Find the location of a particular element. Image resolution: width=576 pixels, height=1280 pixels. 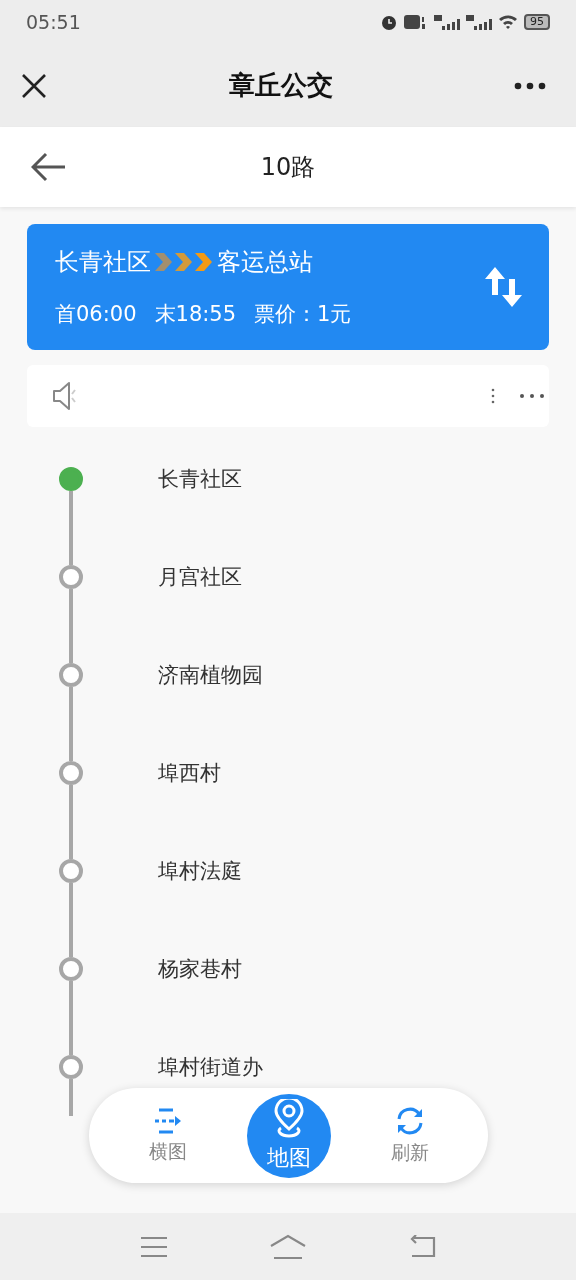

stop-name: 埠村街道办 is located at coordinates (210, 1067).